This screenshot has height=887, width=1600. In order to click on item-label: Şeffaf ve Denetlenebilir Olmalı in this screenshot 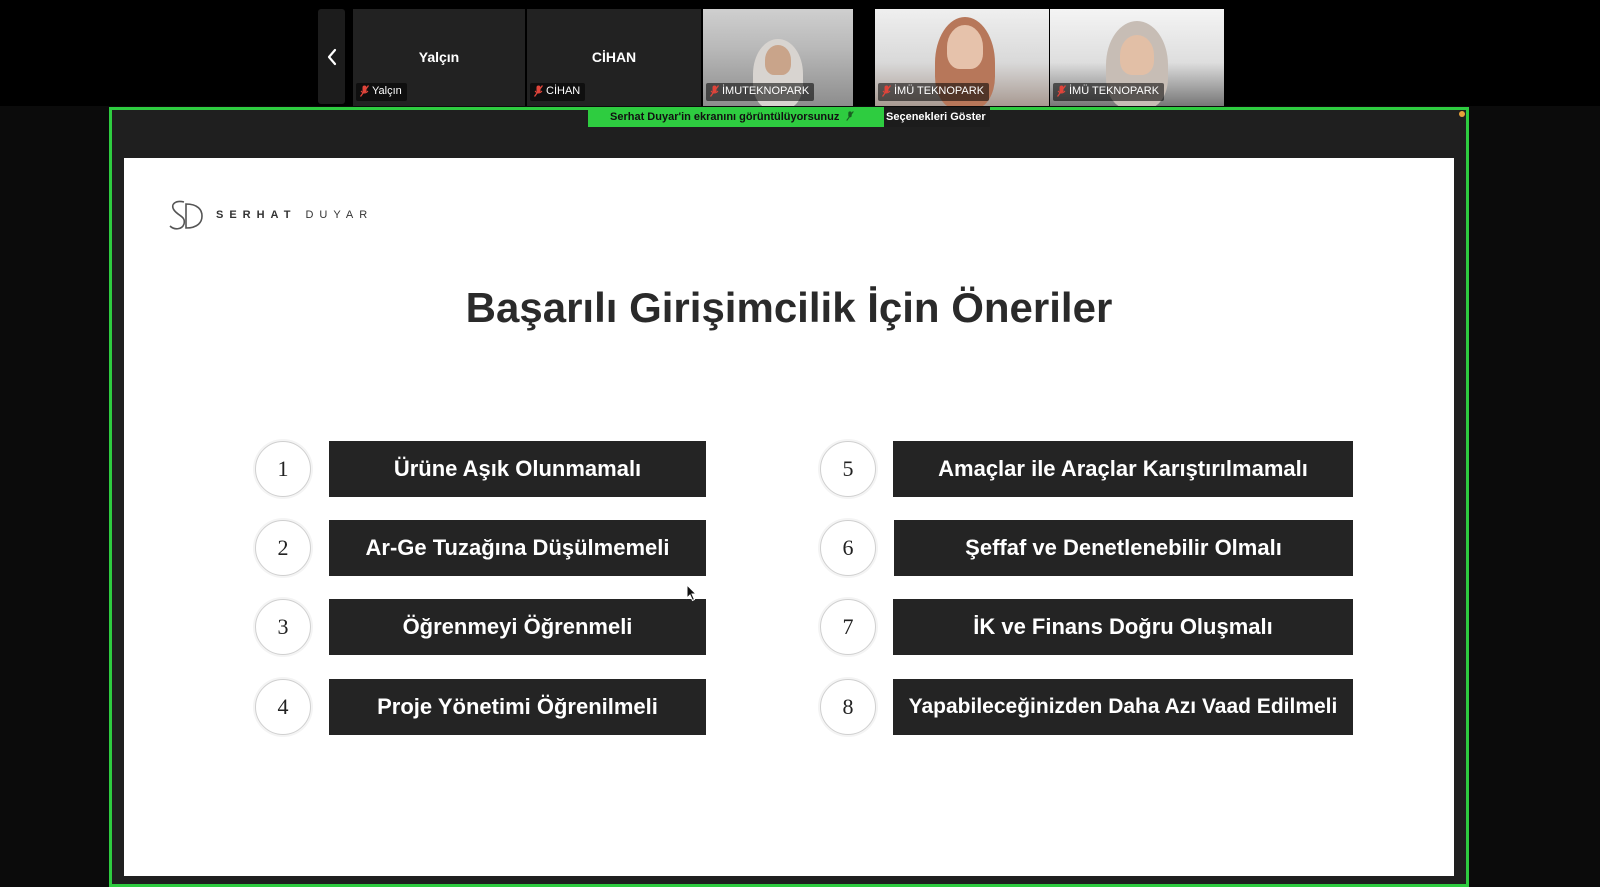, I will do `click(1123, 548)`.